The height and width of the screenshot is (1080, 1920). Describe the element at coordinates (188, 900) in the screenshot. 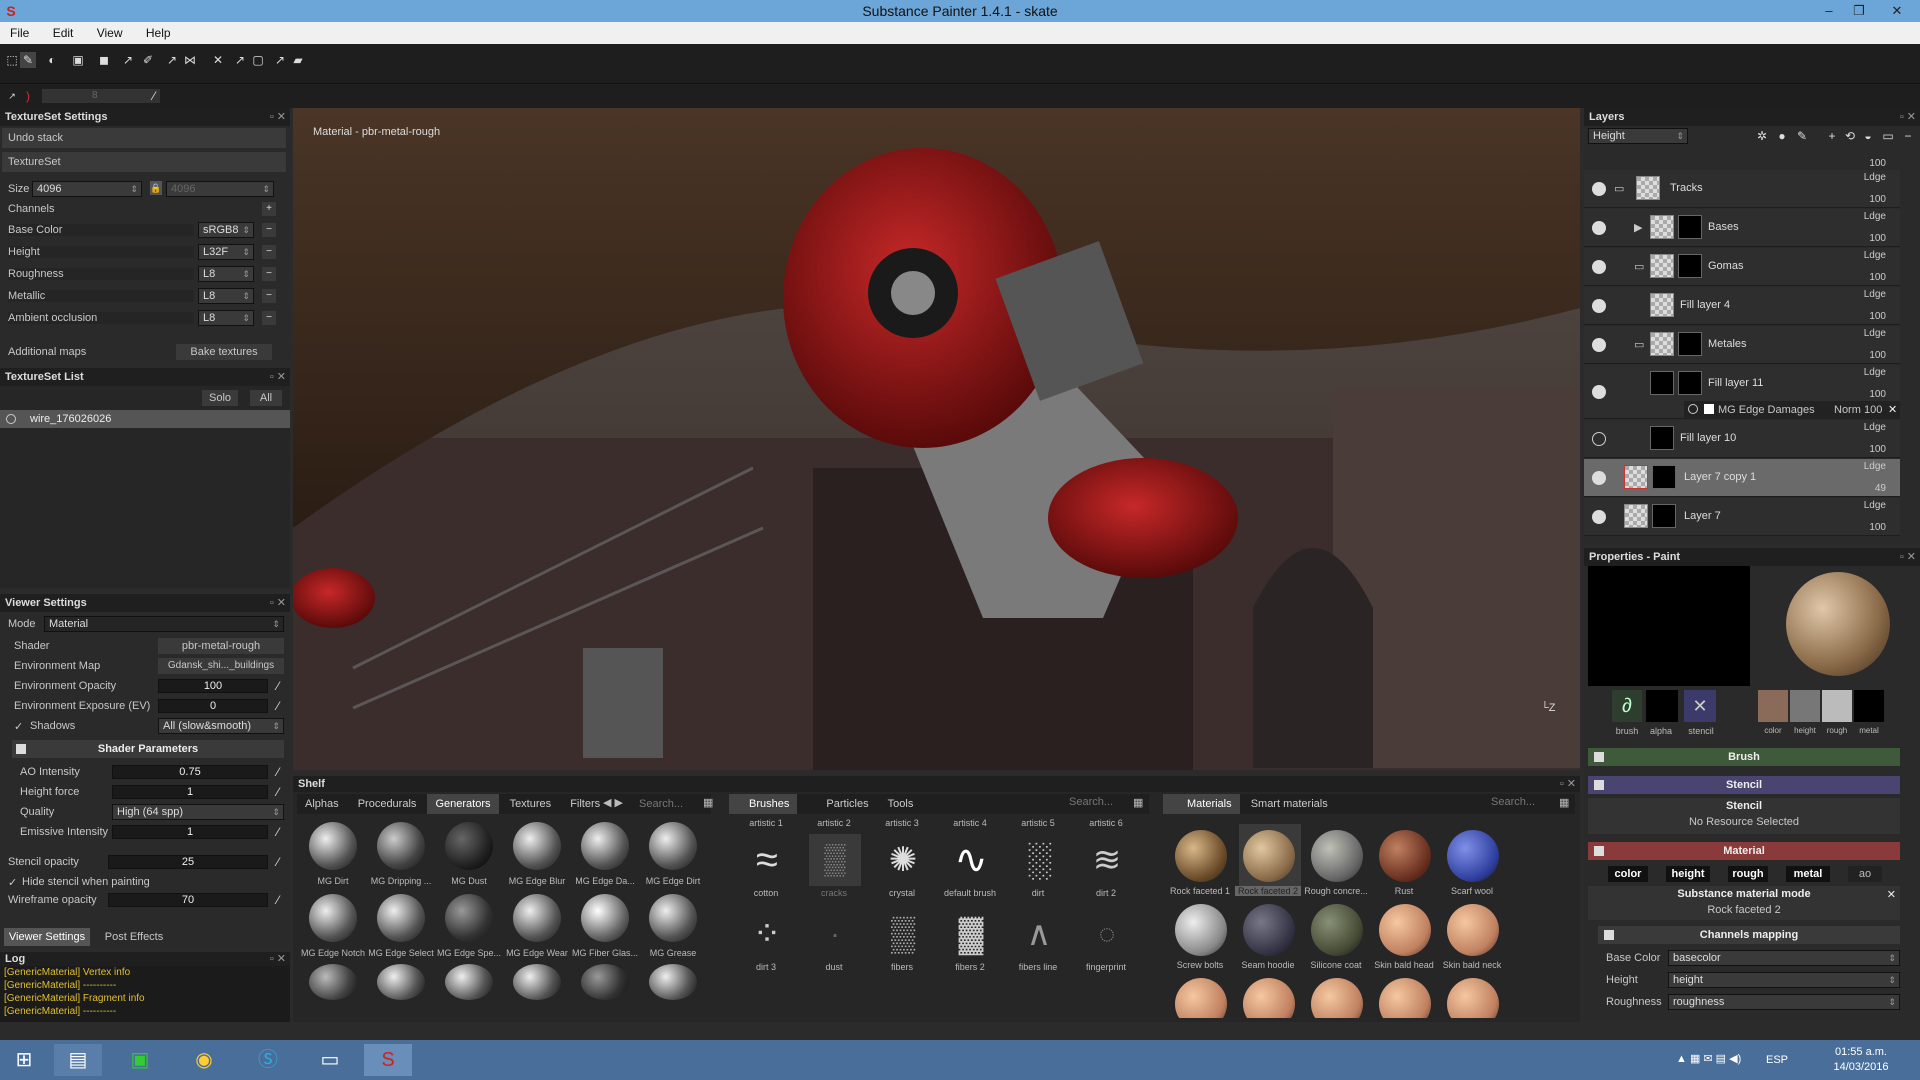

I see `wireframe-slider: 70` at that location.